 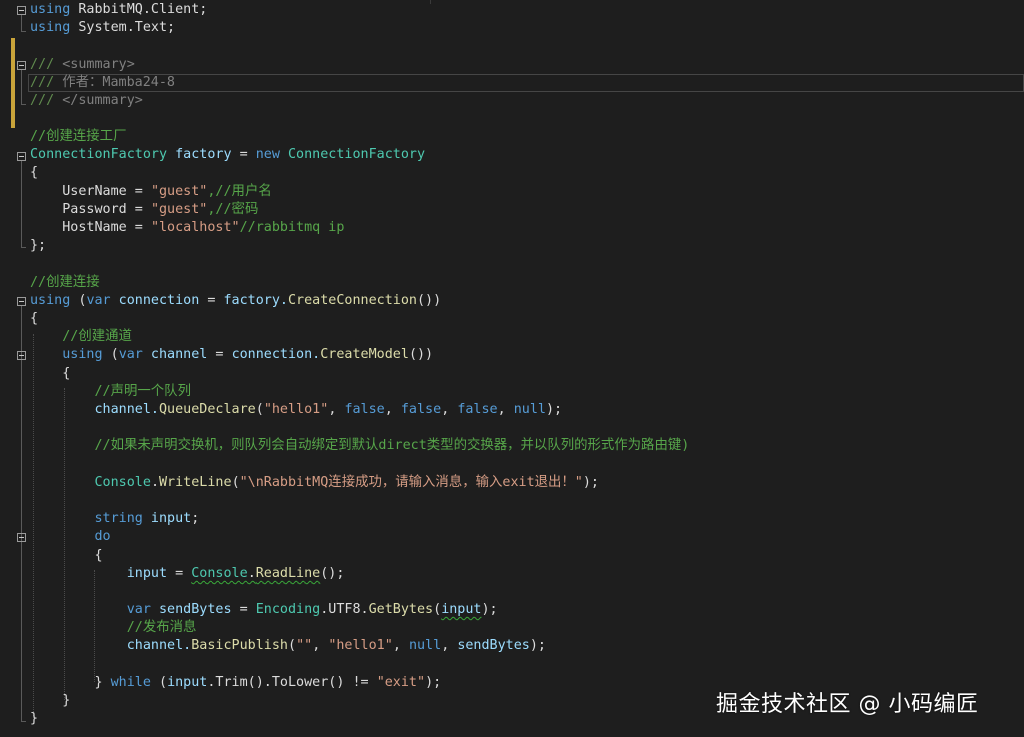 What do you see at coordinates (110, 392) in the screenshot?
I see `code-line-22: //声明一个队列` at bounding box center [110, 392].